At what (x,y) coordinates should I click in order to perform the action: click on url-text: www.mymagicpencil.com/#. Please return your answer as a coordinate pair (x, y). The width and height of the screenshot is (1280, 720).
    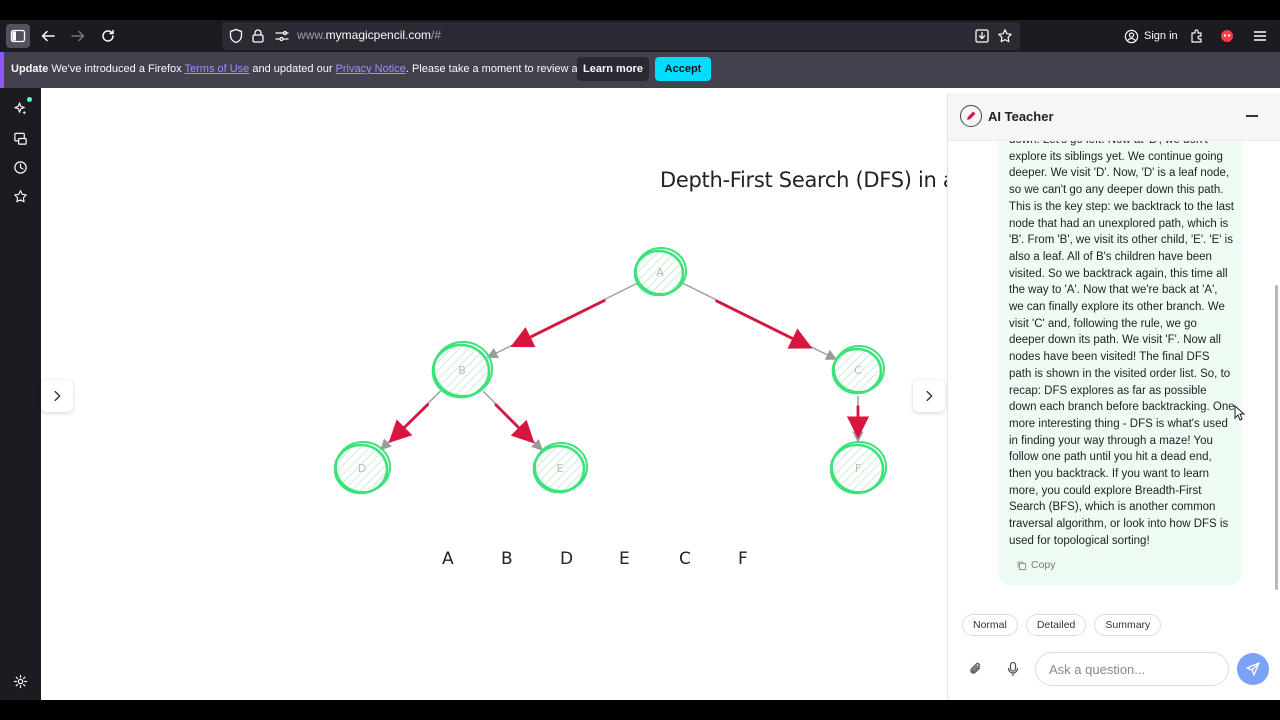
    Looking at the image, I should click on (369, 35).